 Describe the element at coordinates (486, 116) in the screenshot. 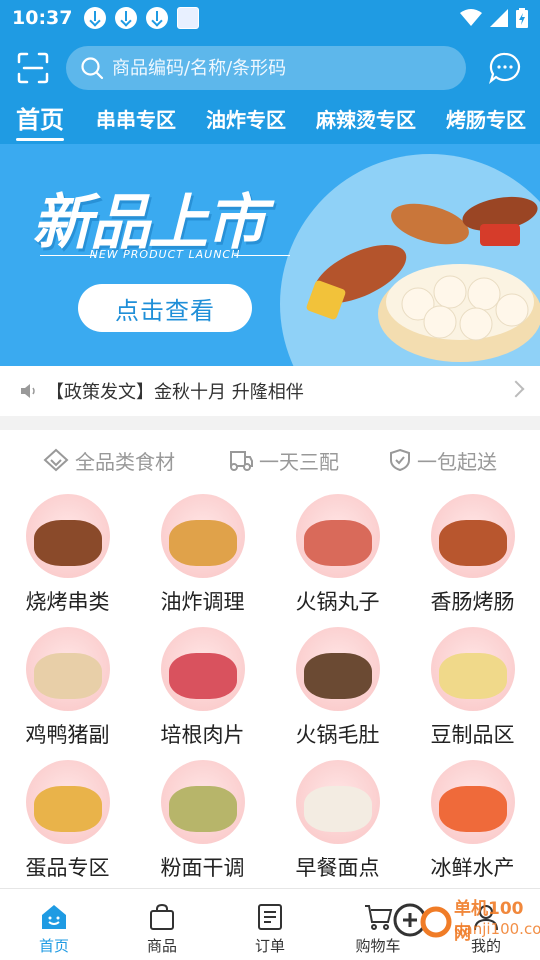

I see `tab-sausage: 烤肠专区` at that location.